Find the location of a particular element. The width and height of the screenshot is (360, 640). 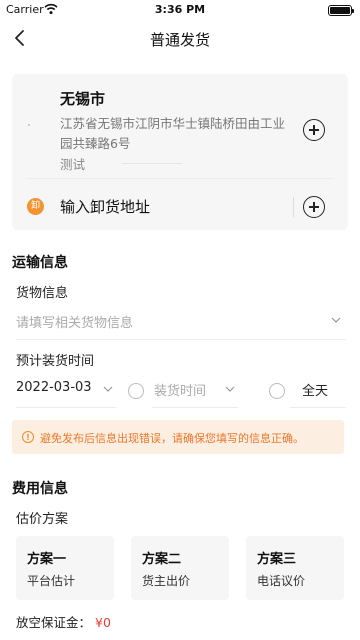

plan-card-2: 方案二 货主出价 is located at coordinates (180, 568).